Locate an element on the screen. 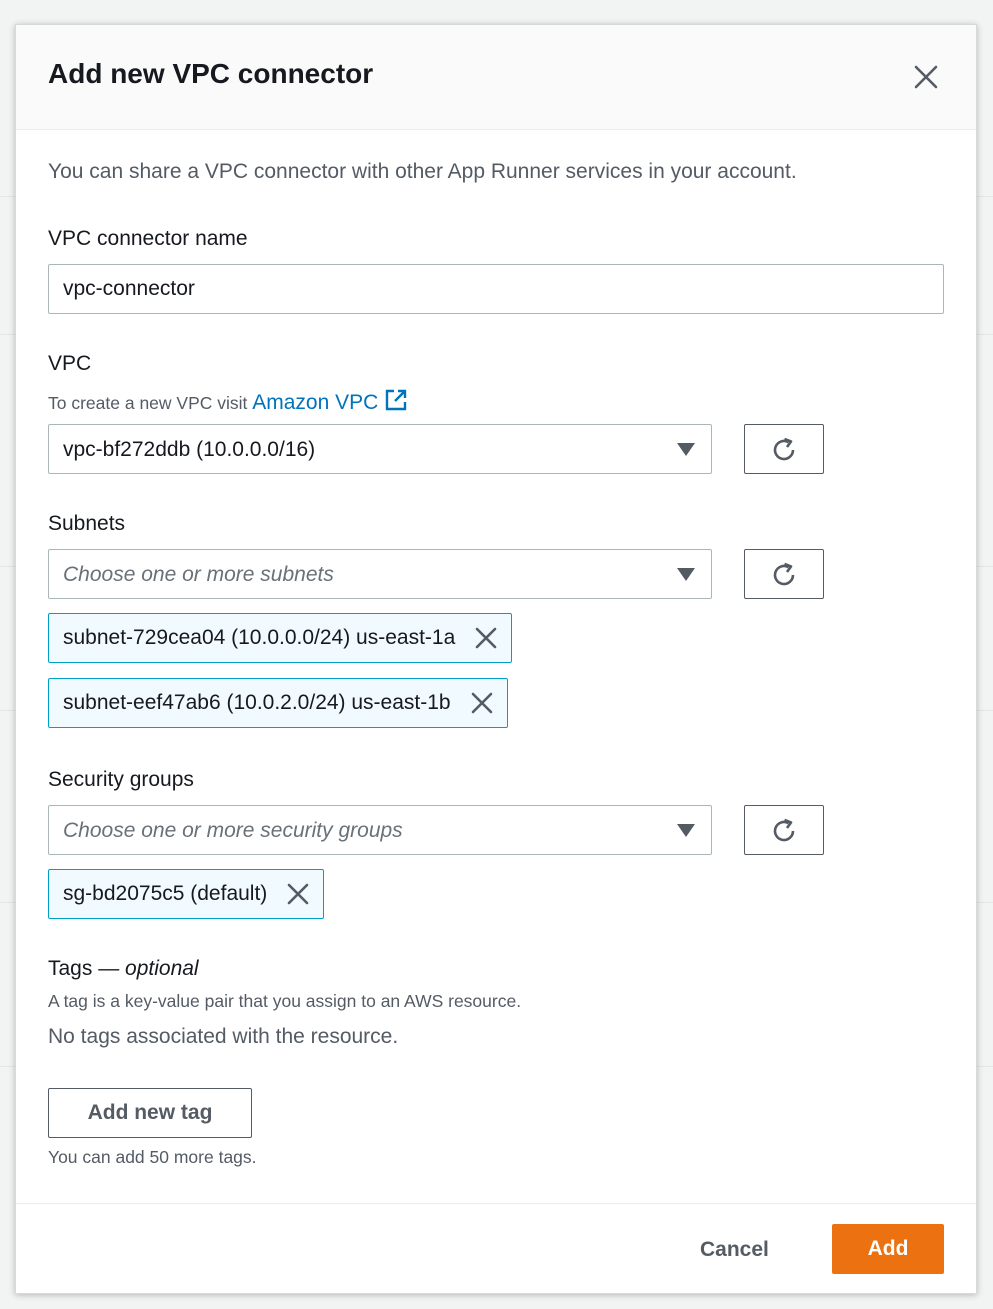 This screenshot has width=993, height=1309. vpc-selected-value: vpc-bf272ddb (10.0.0.0/16) is located at coordinates (189, 449).